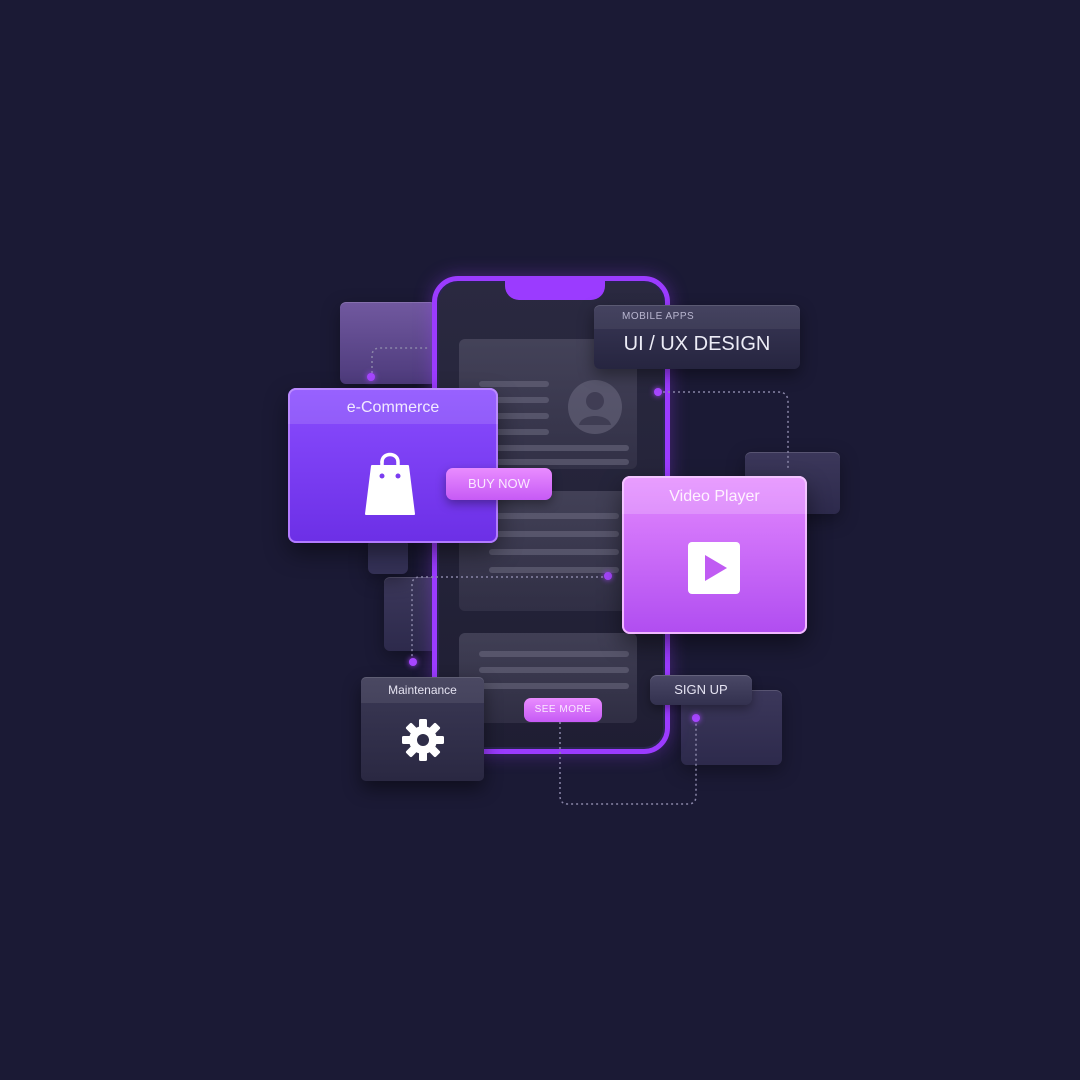 Image resolution: width=1080 pixels, height=1080 pixels. What do you see at coordinates (563, 710) in the screenshot?
I see `see-more-button: SEE MORE` at bounding box center [563, 710].